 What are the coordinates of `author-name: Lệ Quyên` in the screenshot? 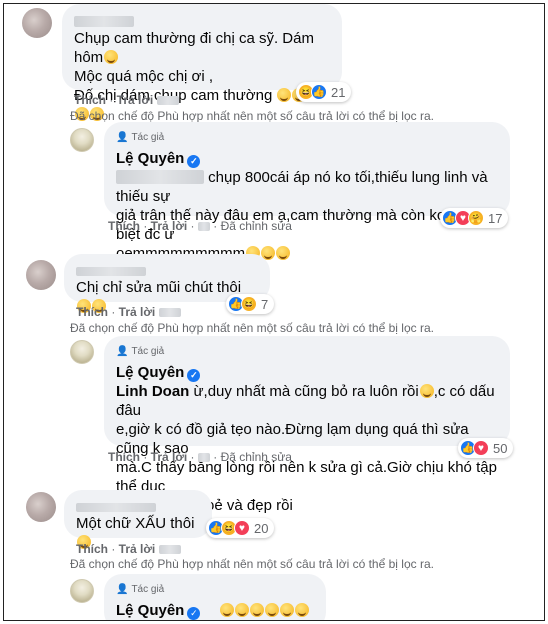 It's located at (150, 610).